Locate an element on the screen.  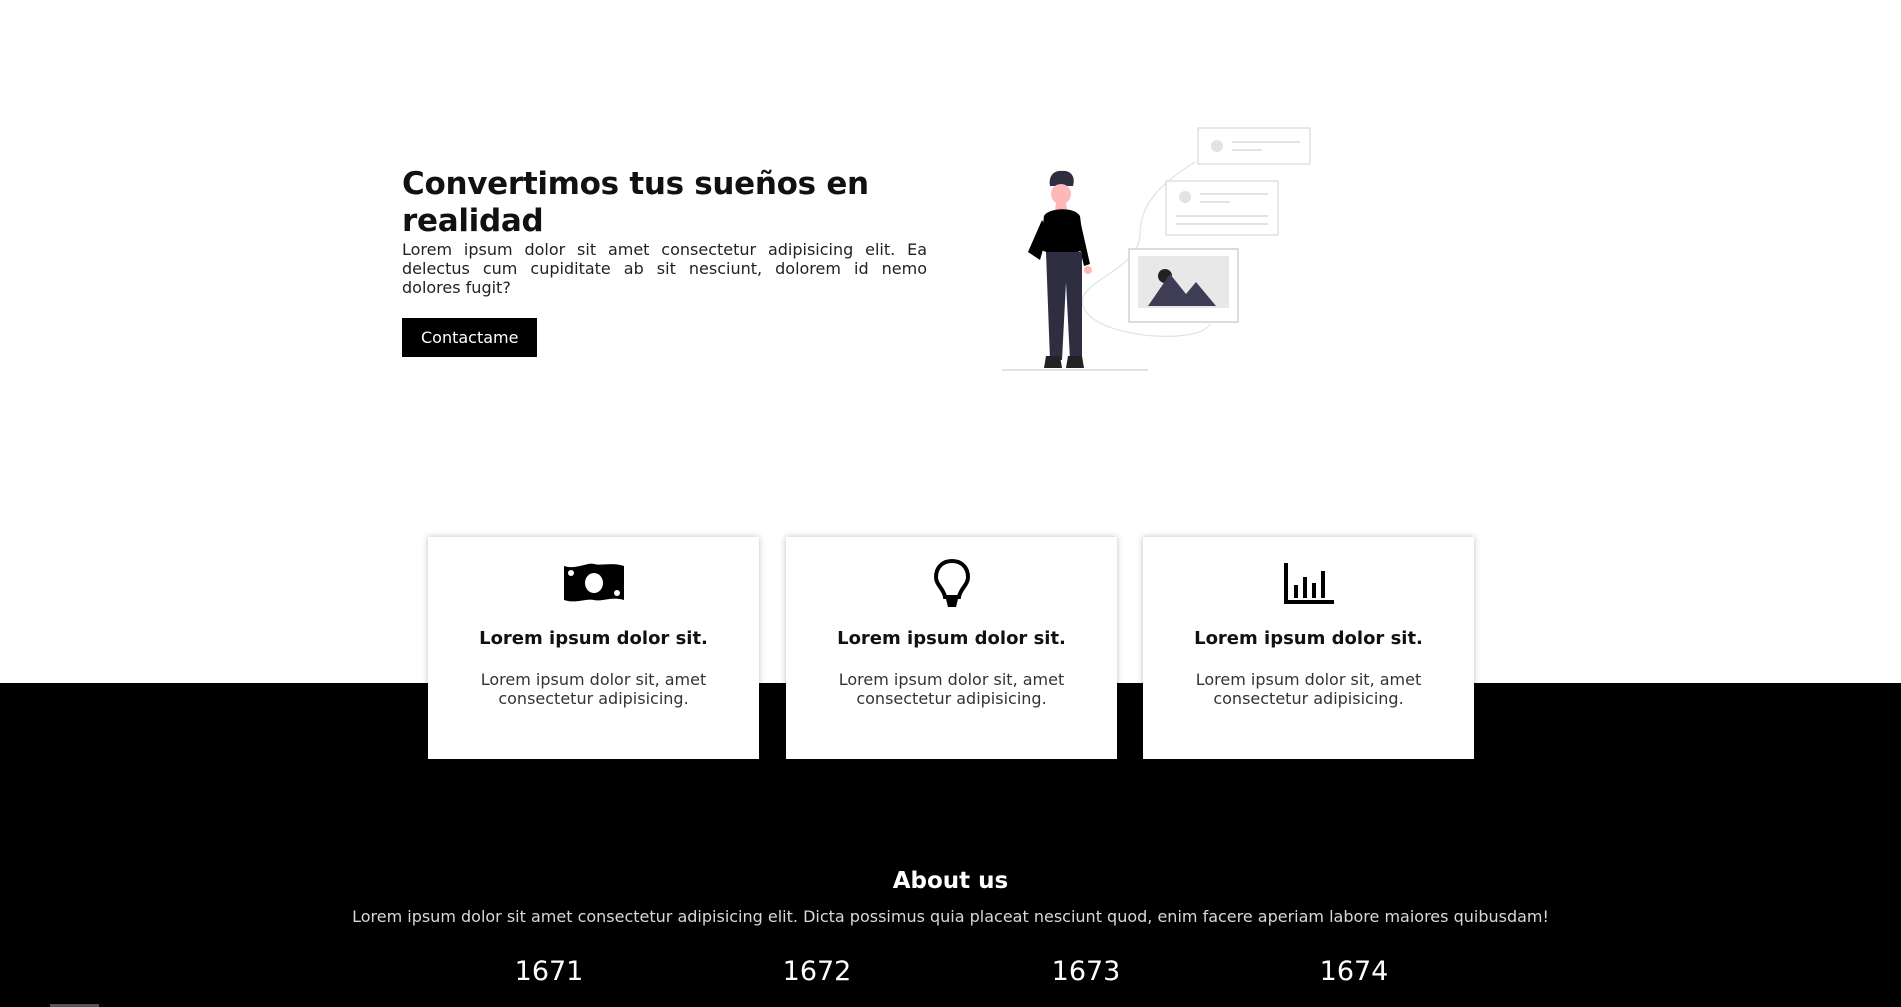
stat-value: 1672 is located at coordinates (817, 971).